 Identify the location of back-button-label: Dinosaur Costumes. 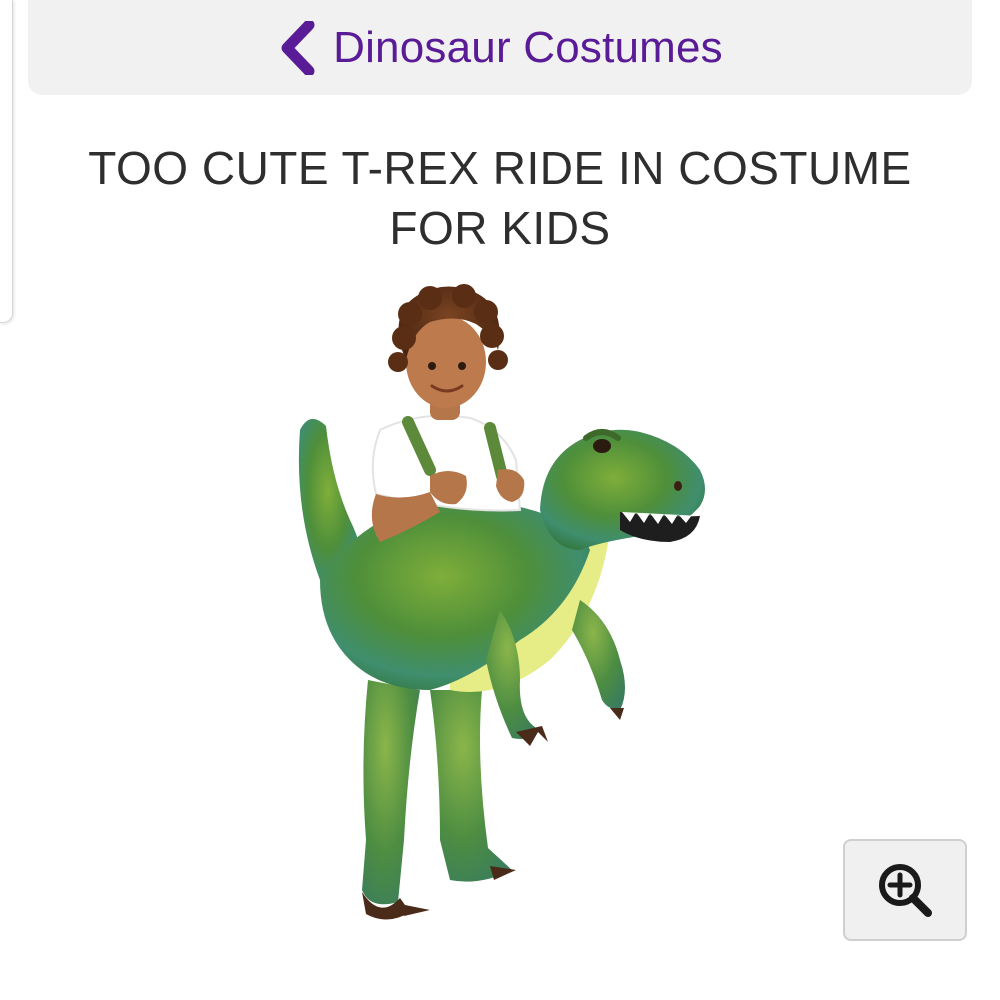
(528, 47).